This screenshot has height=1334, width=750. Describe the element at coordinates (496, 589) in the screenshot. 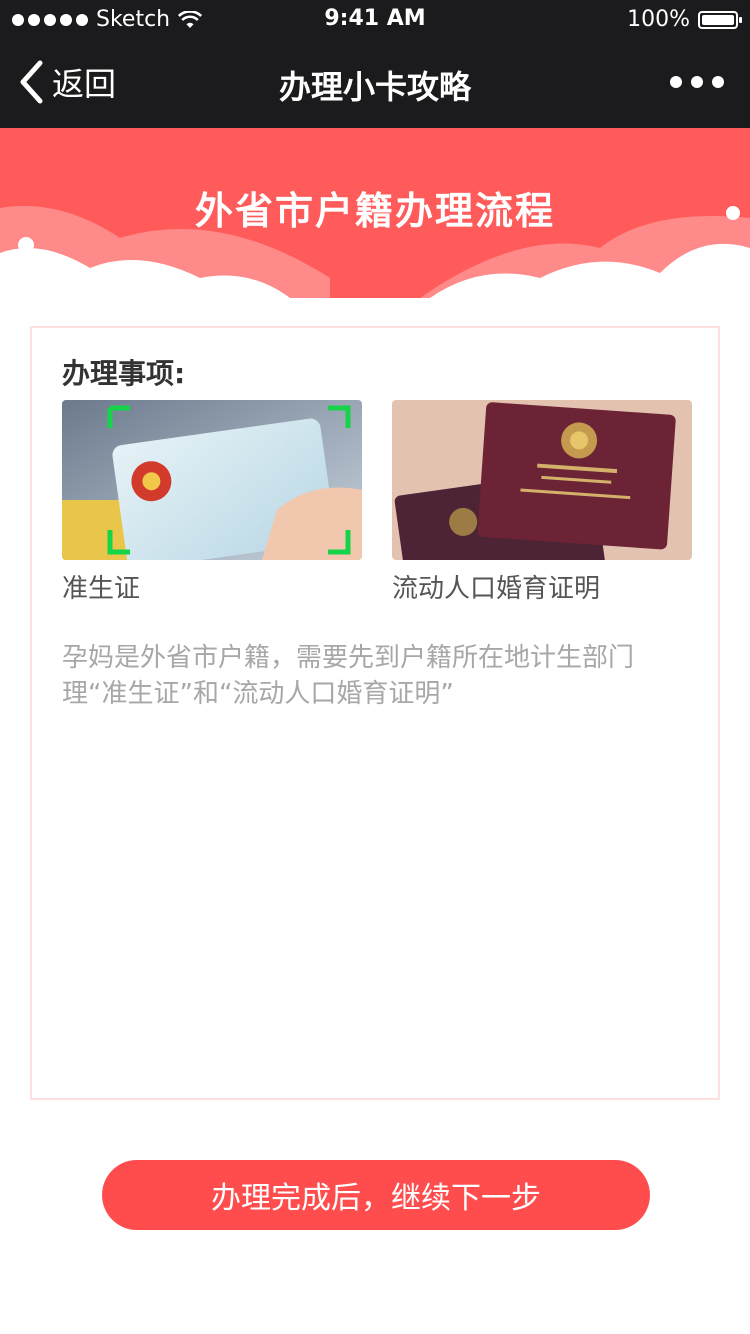

I see `item-label: 流动人口婚育证明` at that location.